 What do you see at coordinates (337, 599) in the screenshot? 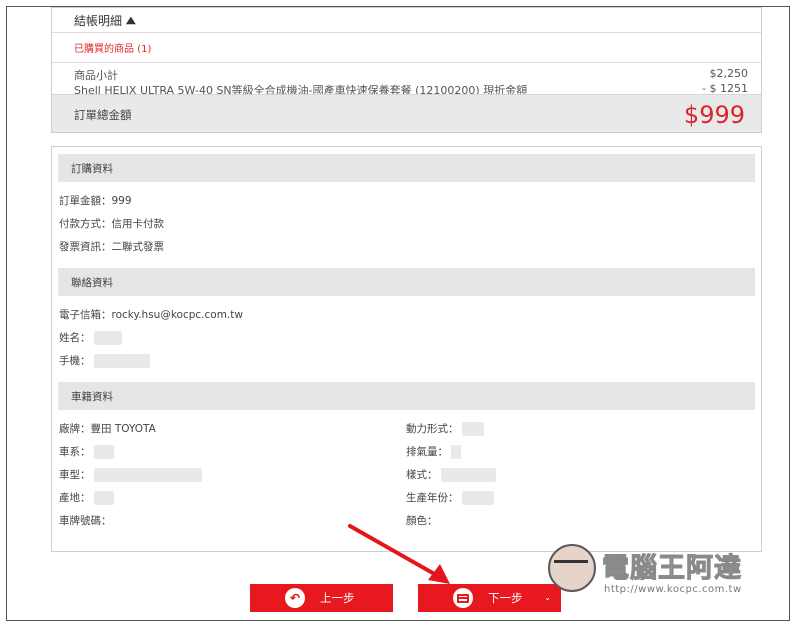
I see `previous-step-label: 上一步` at bounding box center [337, 599].